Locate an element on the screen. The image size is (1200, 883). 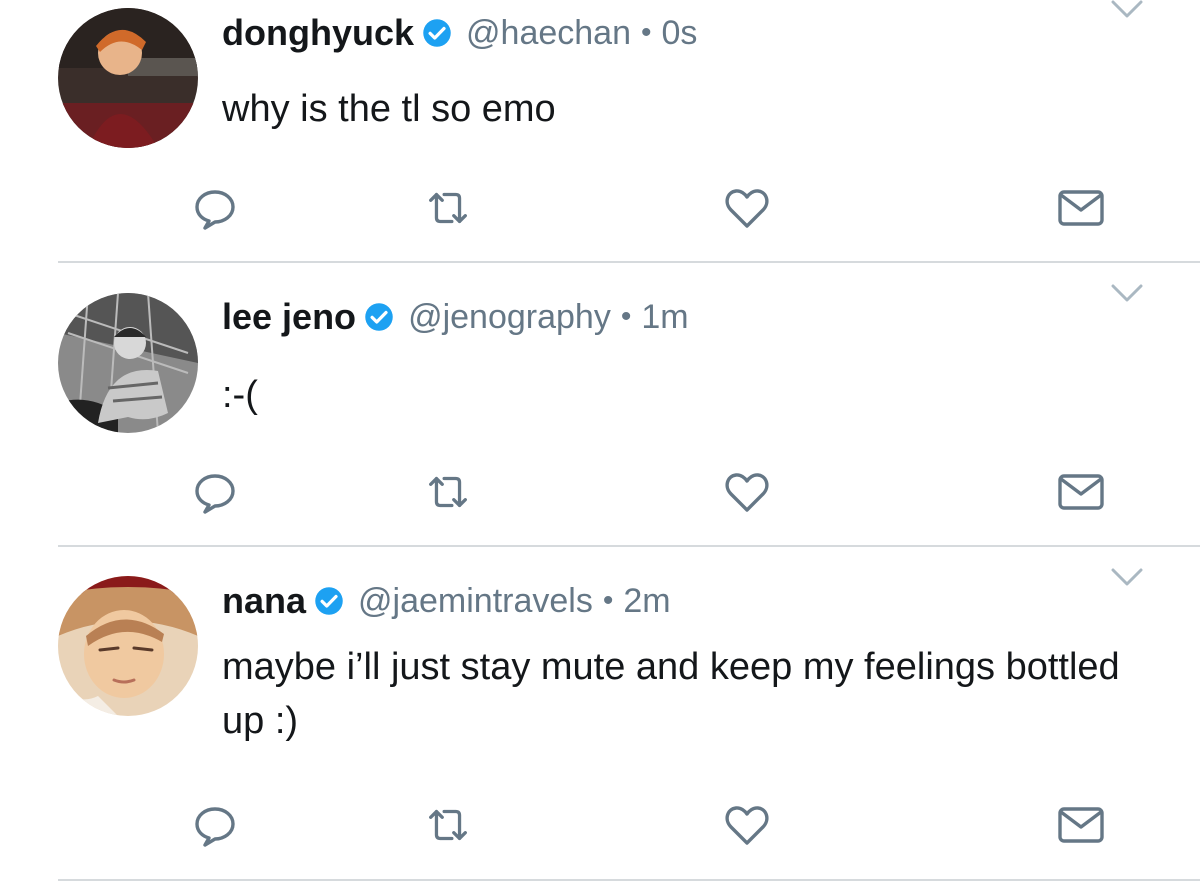
handle: @jenography is located at coordinates (509, 317).